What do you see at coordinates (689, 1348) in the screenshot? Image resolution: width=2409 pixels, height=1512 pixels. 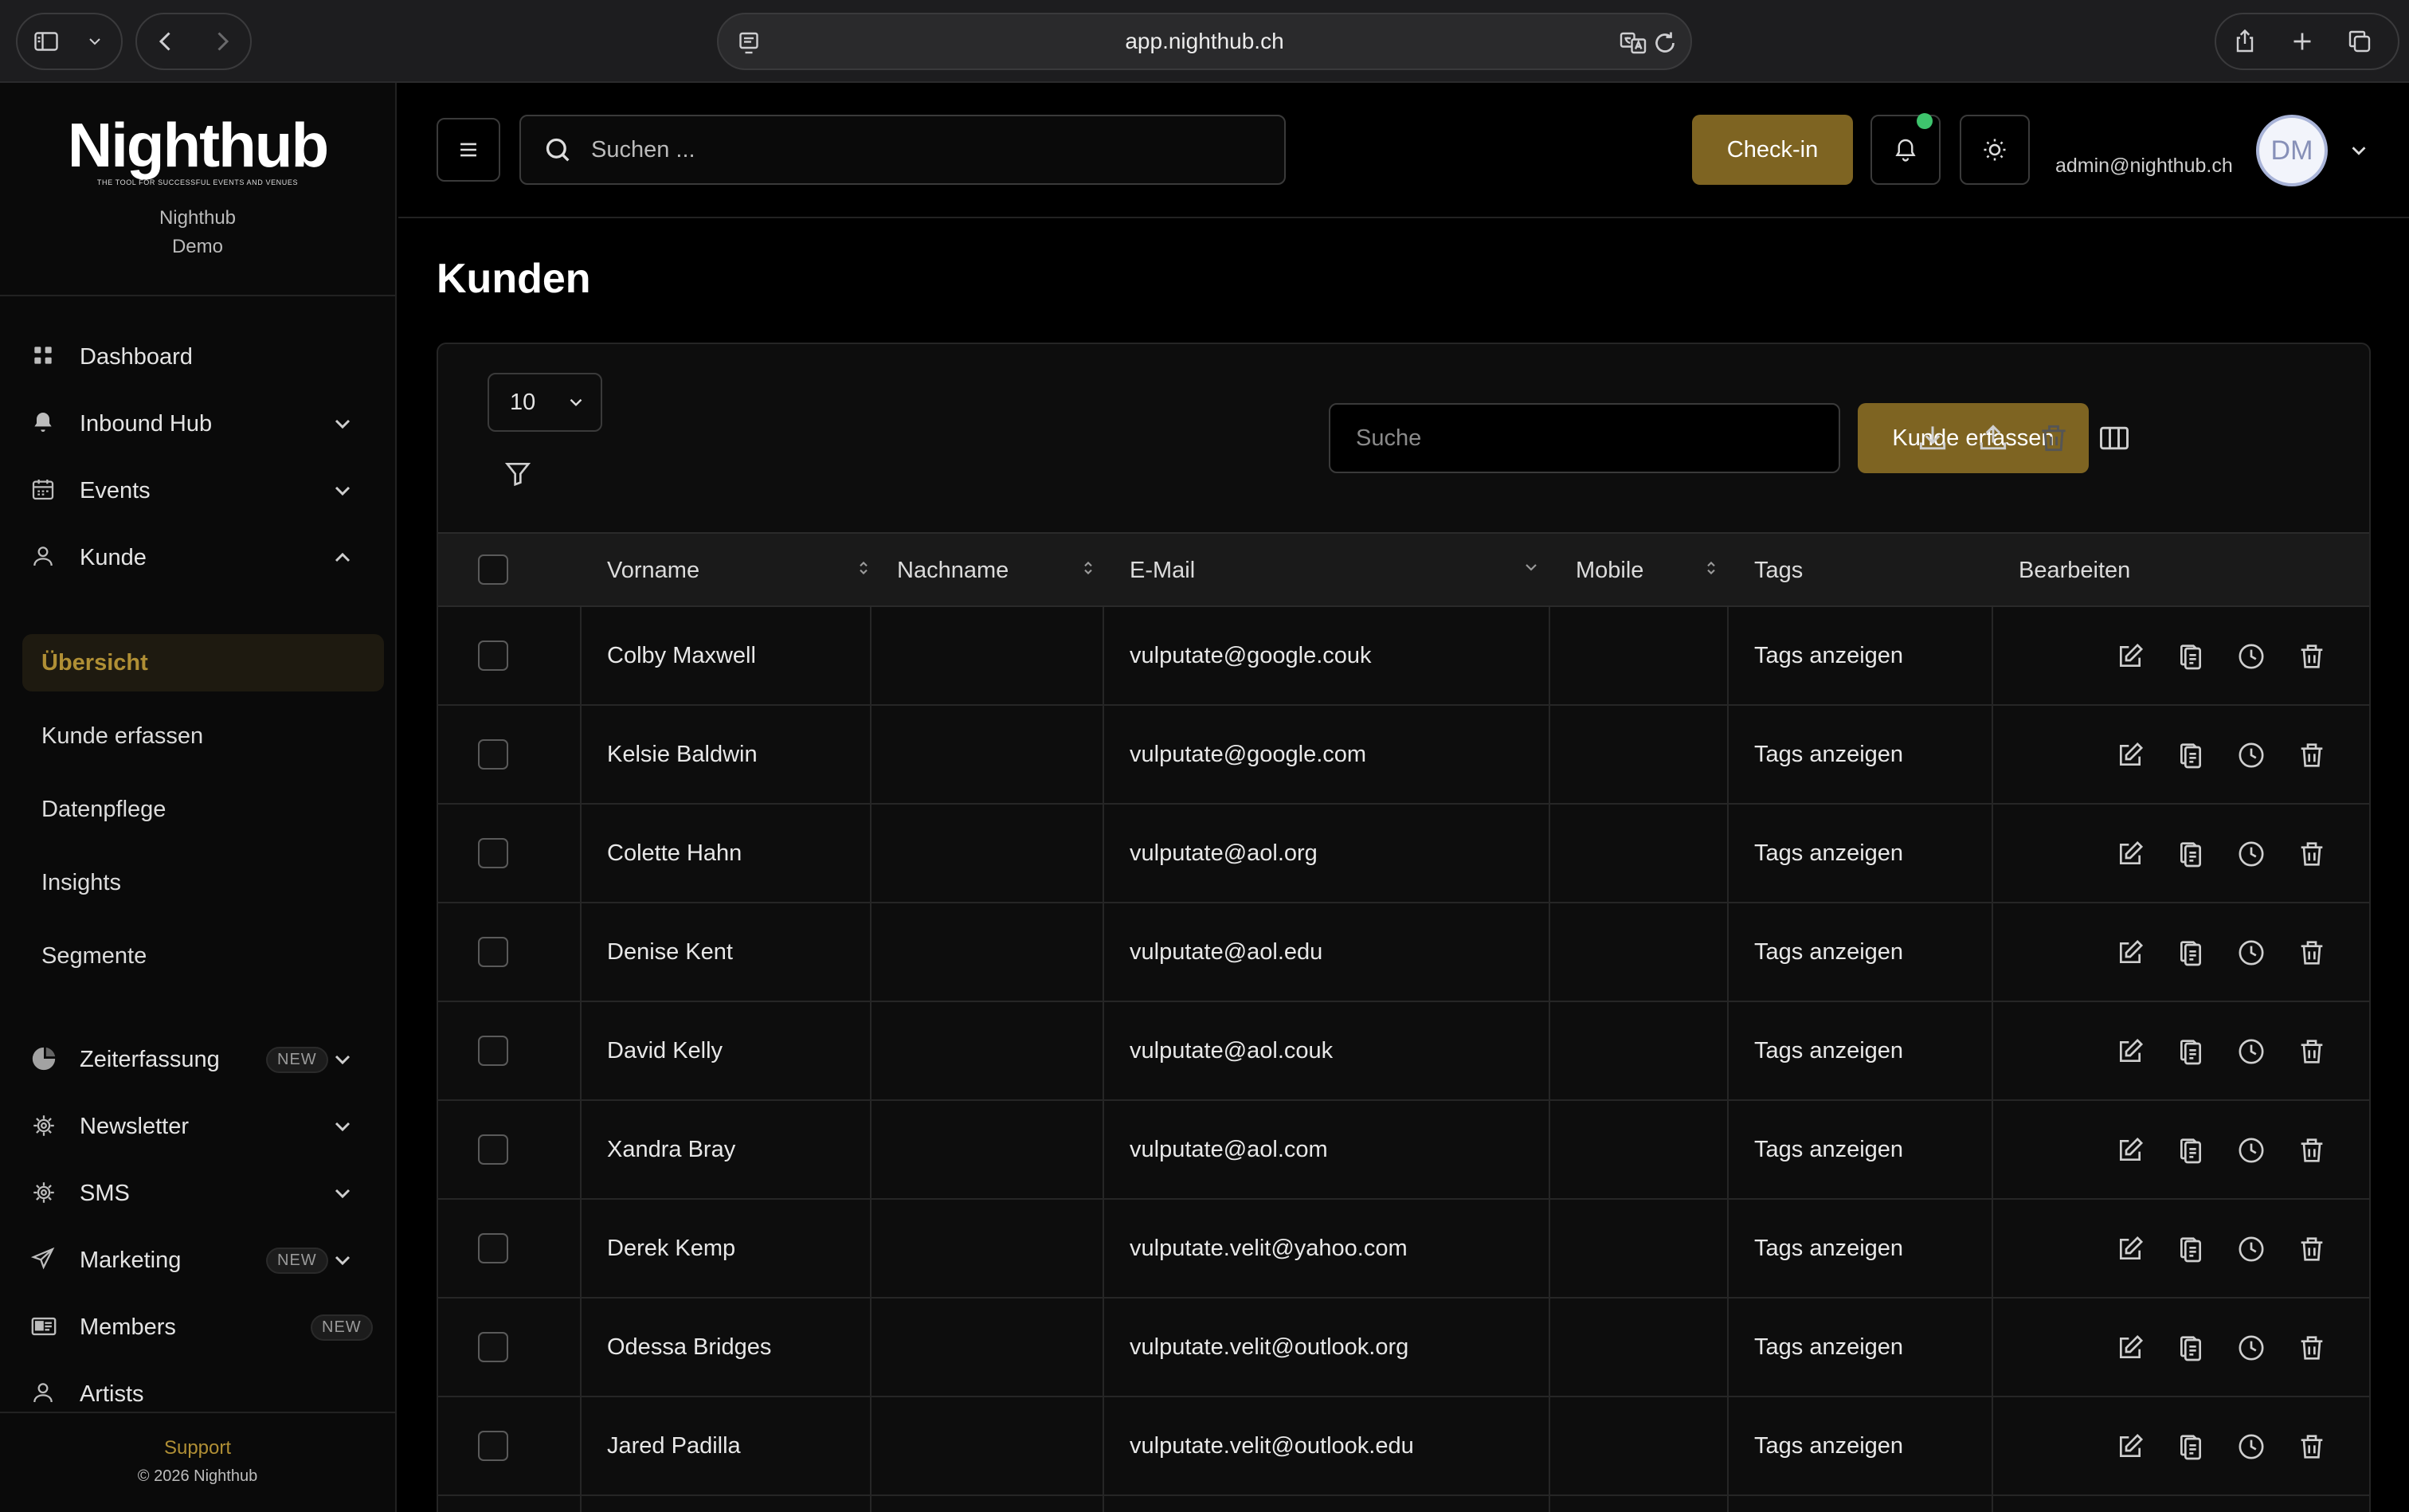 I see `cell-vorname: Odessa Bridges` at bounding box center [689, 1348].